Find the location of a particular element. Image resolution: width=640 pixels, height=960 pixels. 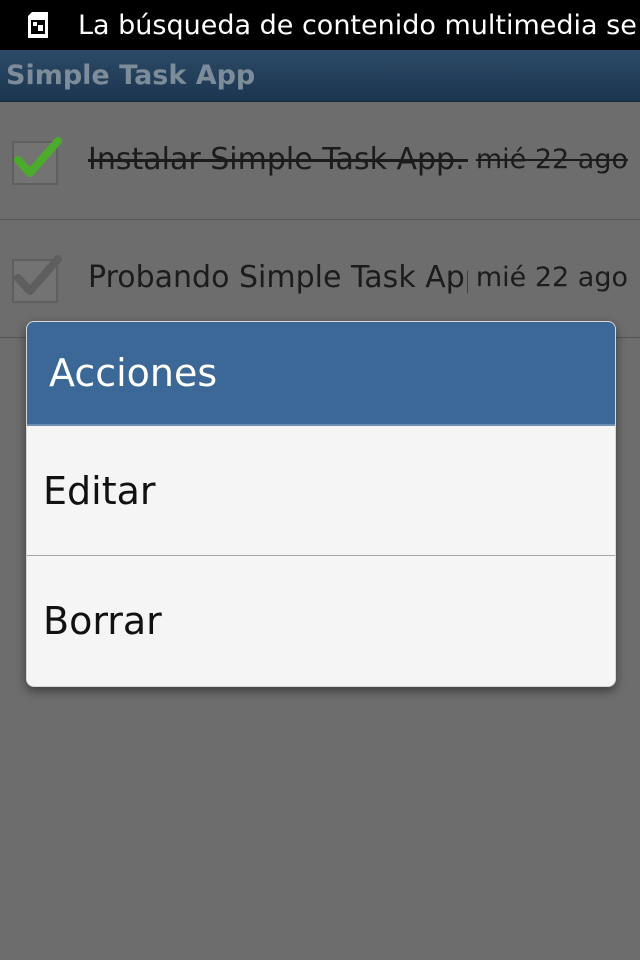

task-row: Instalar Simple Task App... mié 22 ago is located at coordinates (320, 161).